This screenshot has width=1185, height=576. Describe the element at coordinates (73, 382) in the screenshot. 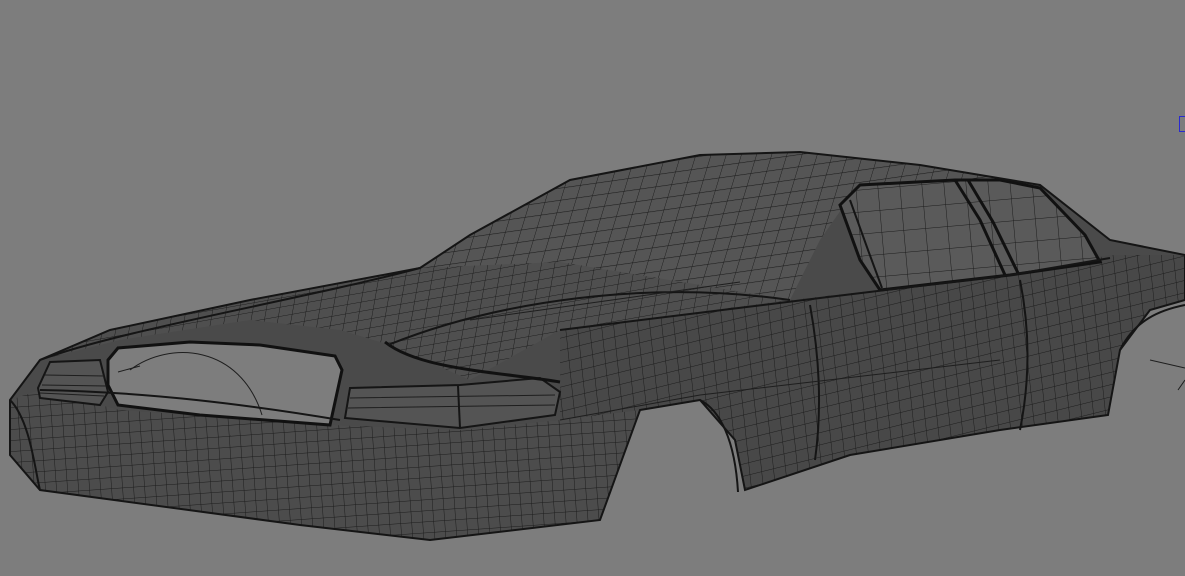

I see `left-headlight` at that location.